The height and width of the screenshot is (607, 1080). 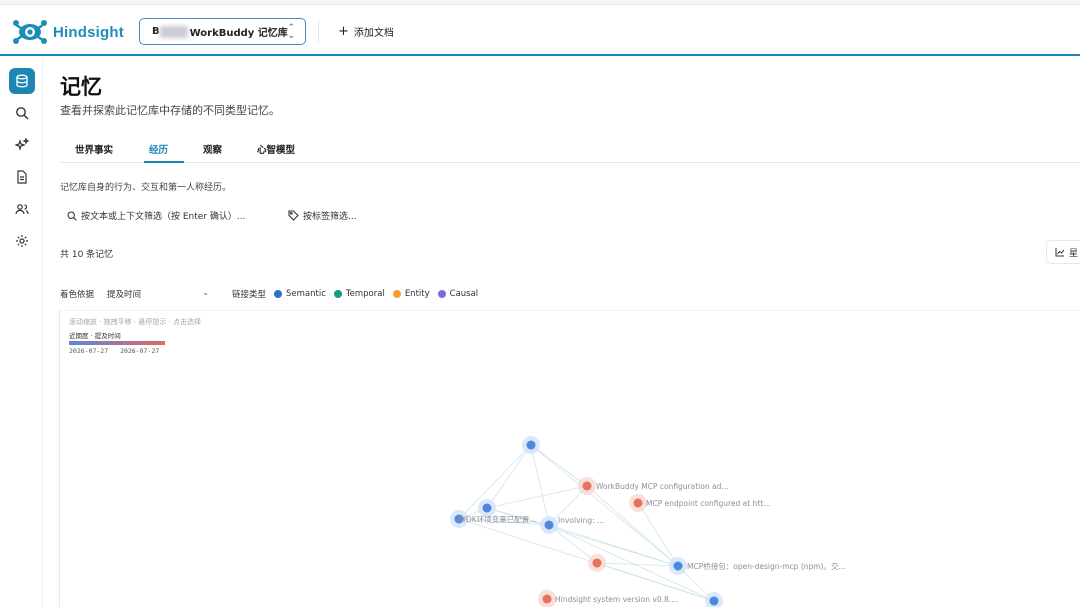 What do you see at coordinates (540, 2) in the screenshot?
I see `browser-strip` at bounding box center [540, 2].